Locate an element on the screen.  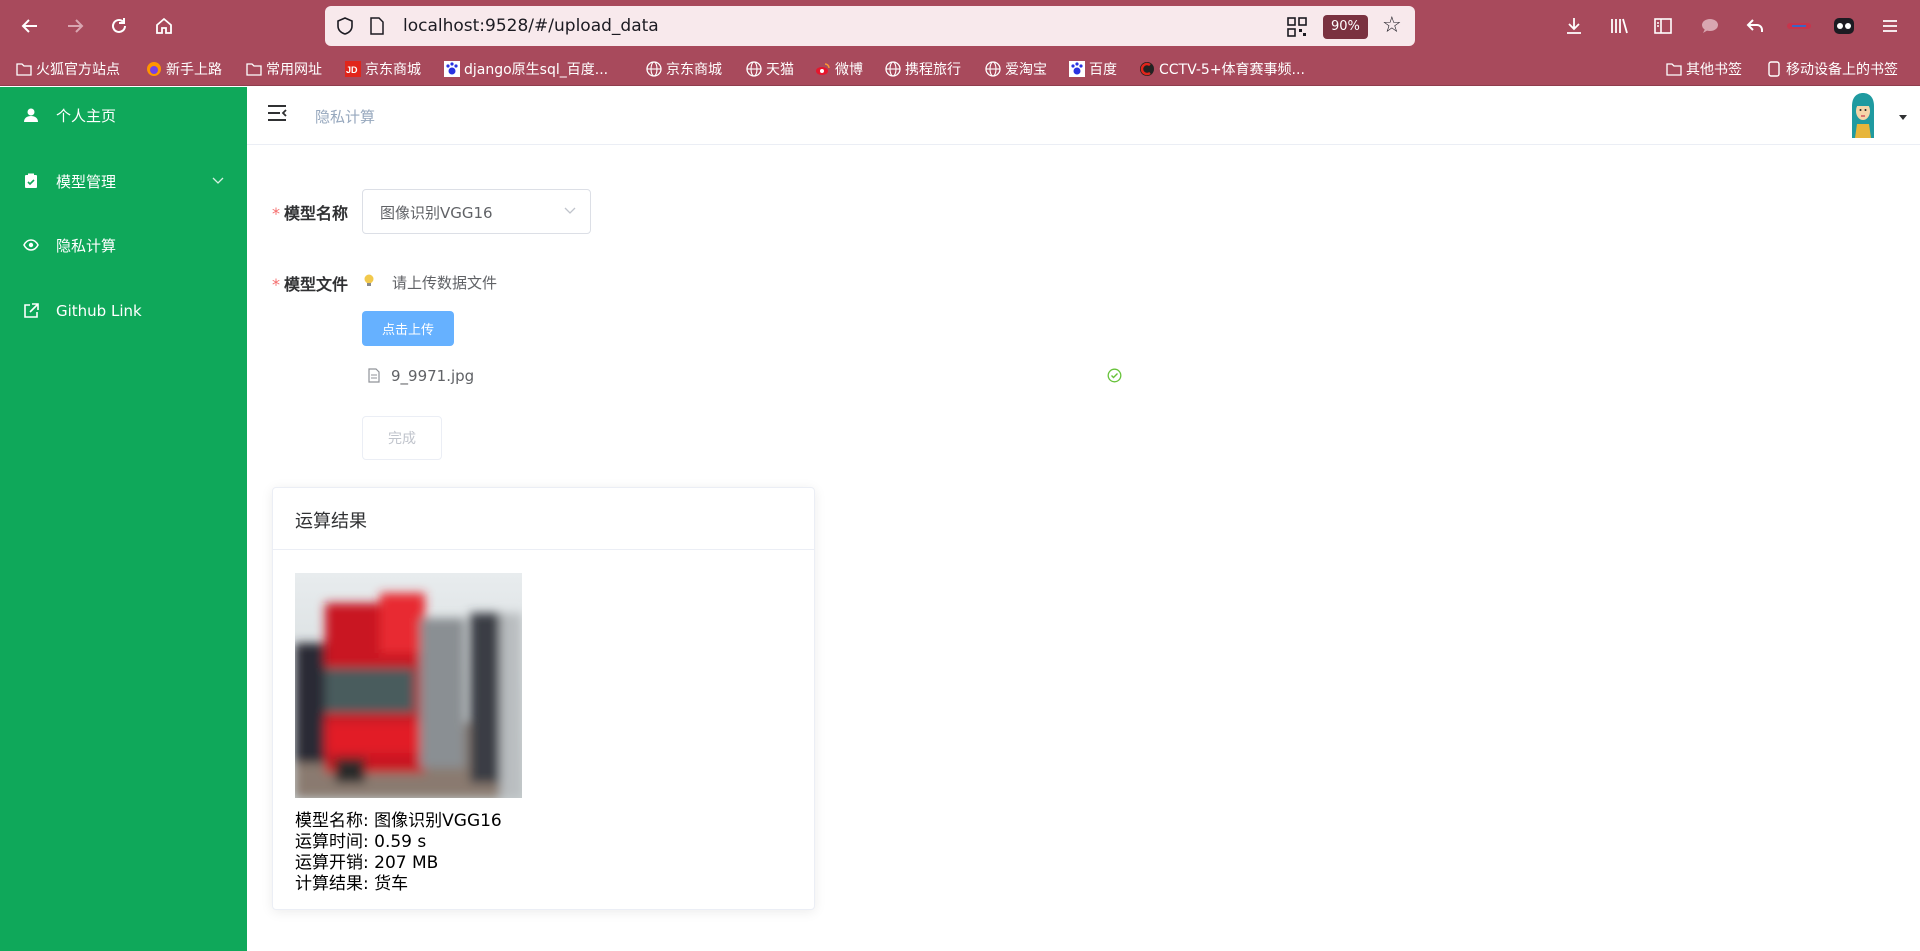
collapse-sidebar-icon is located at coordinates (277, 113).